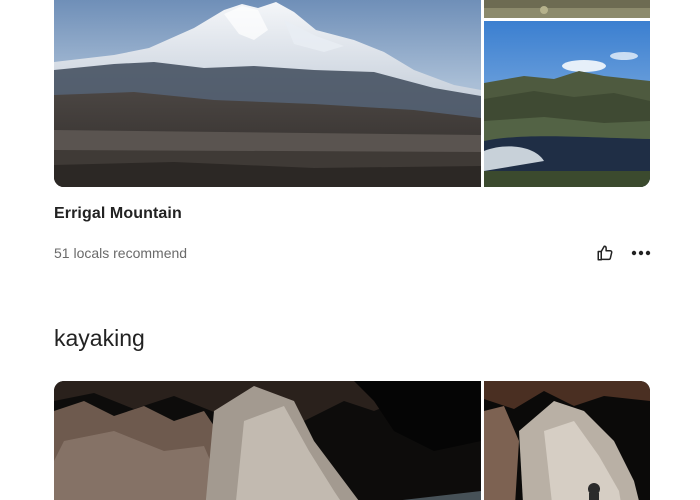 This screenshot has height=500, width=700. Describe the element at coordinates (605, 253) in the screenshot. I see `thumbs-up-icon` at that location.